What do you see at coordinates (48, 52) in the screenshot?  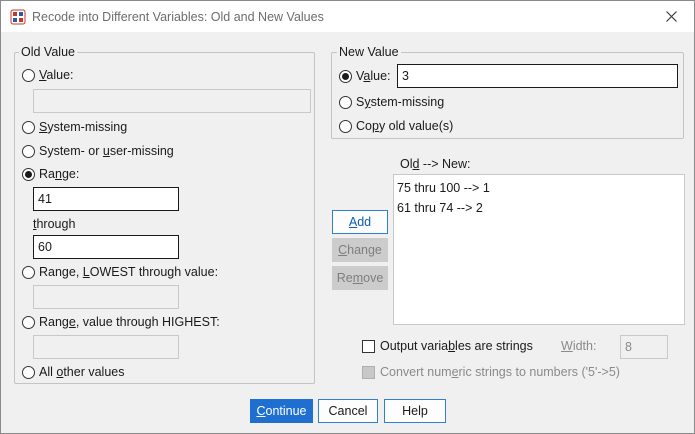 I see `old-value-group-label: Old Value` at bounding box center [48, 52].